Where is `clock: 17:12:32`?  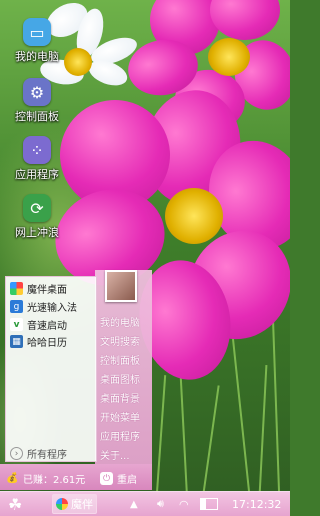
clock: 17:12:32 is located at coordinates (256, 504).